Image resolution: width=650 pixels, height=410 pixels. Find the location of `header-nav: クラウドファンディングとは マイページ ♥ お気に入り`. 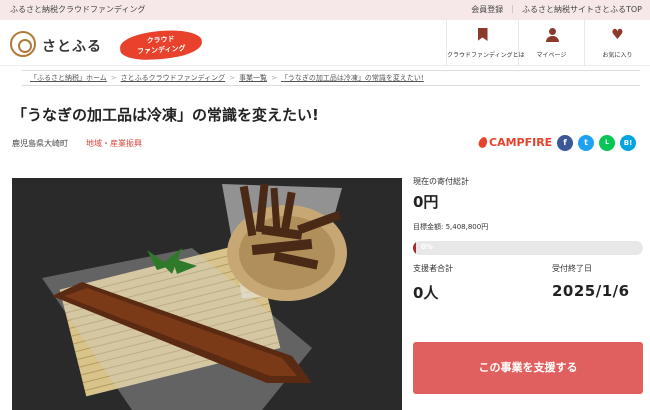

header-nav: クラウドファンディングとは マイページ ♥ お気に入り is located at coordinates (548, 43).